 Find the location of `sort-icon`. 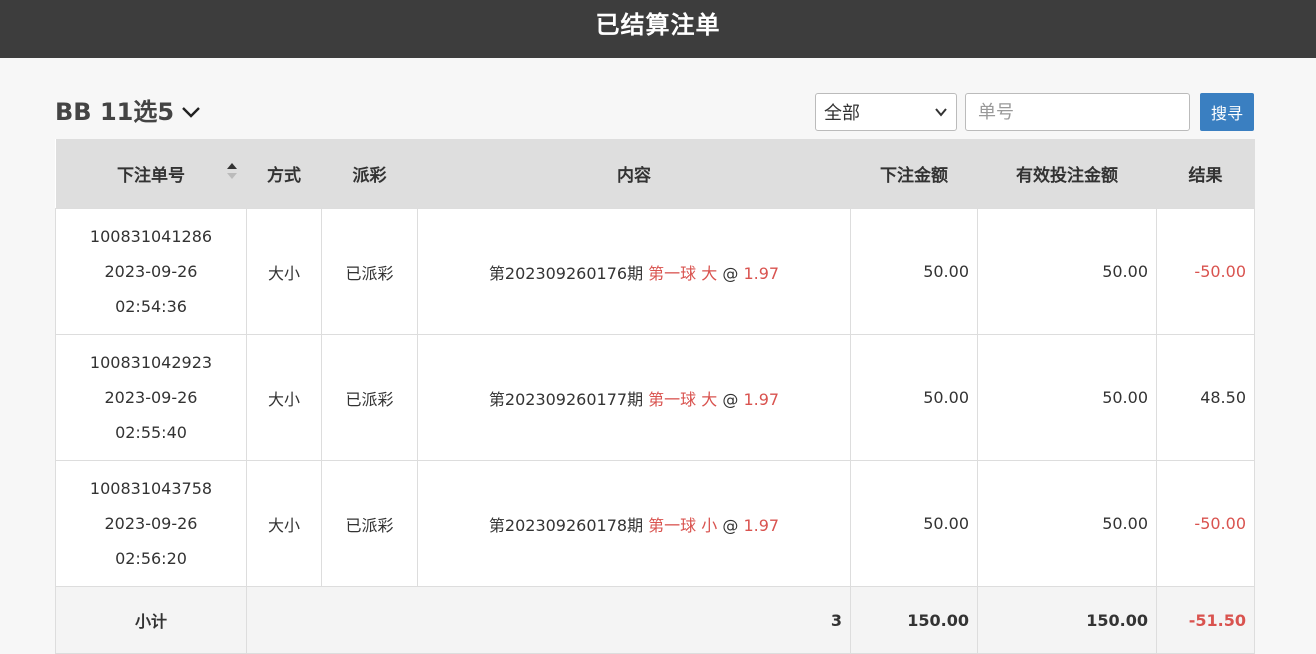

sort-icon is located at coordinates (231, 171).